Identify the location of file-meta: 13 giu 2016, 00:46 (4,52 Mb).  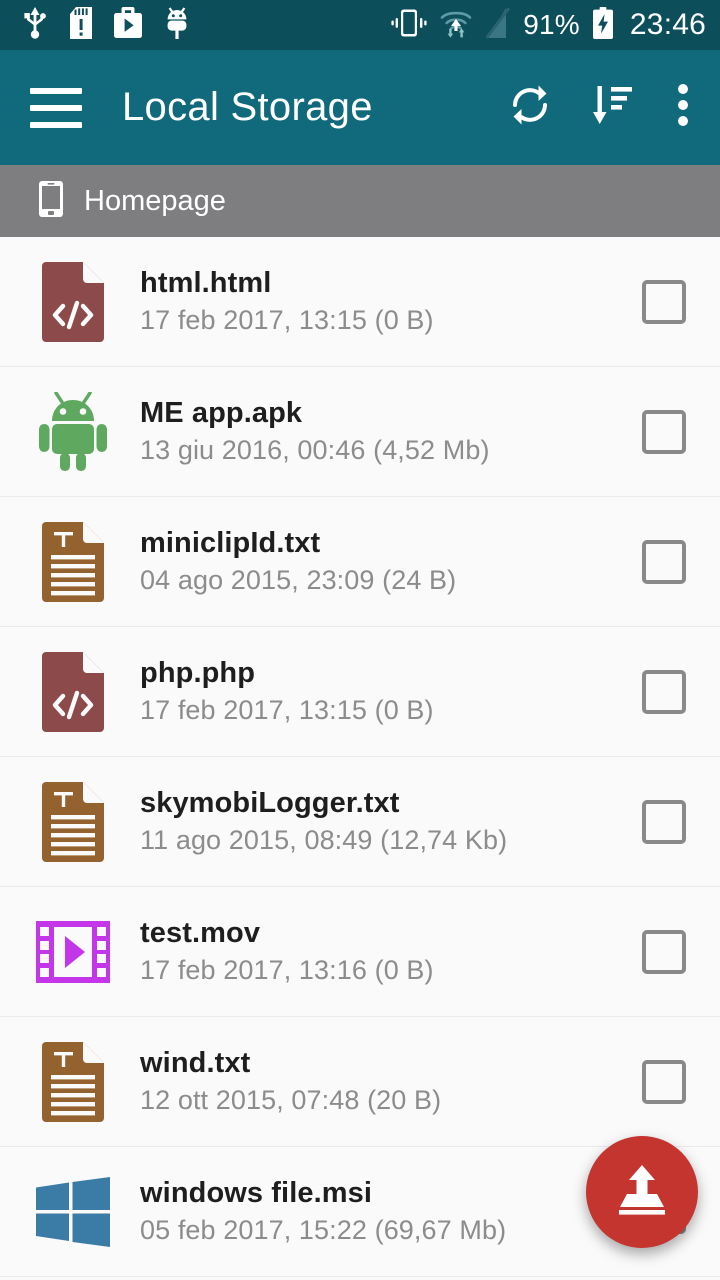
(315, 450).